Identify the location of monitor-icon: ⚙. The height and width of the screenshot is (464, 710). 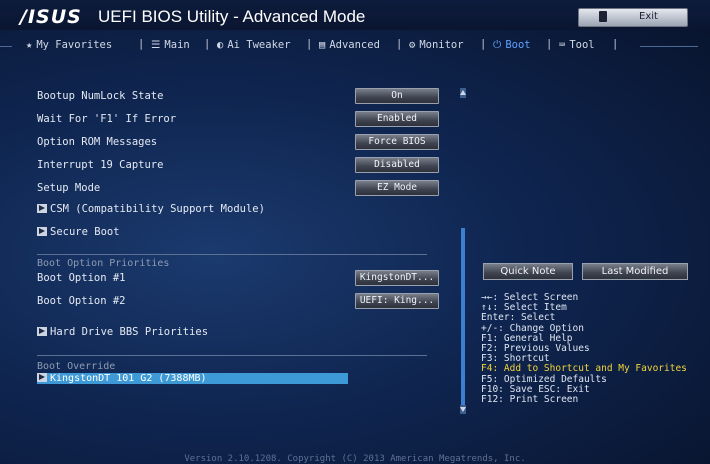
(412, 45).